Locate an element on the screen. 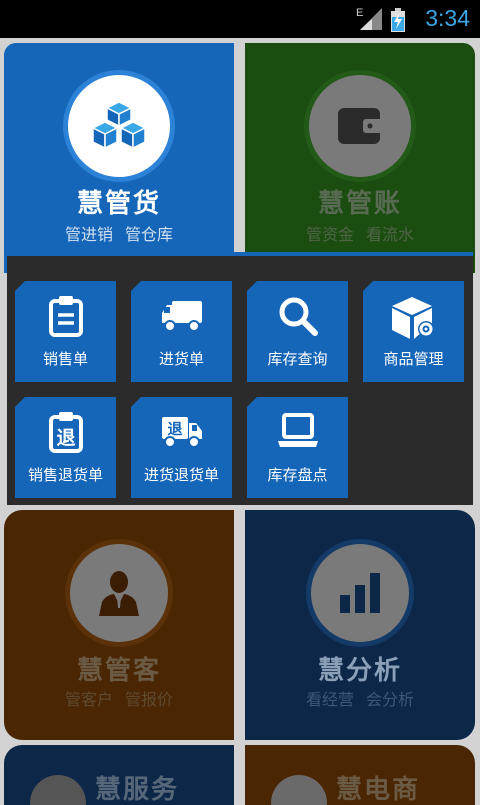 This screenshot has height=805, width=480. account-management-tile: 慧管账 管资金 看流水 is located at coordinates (360, 158).